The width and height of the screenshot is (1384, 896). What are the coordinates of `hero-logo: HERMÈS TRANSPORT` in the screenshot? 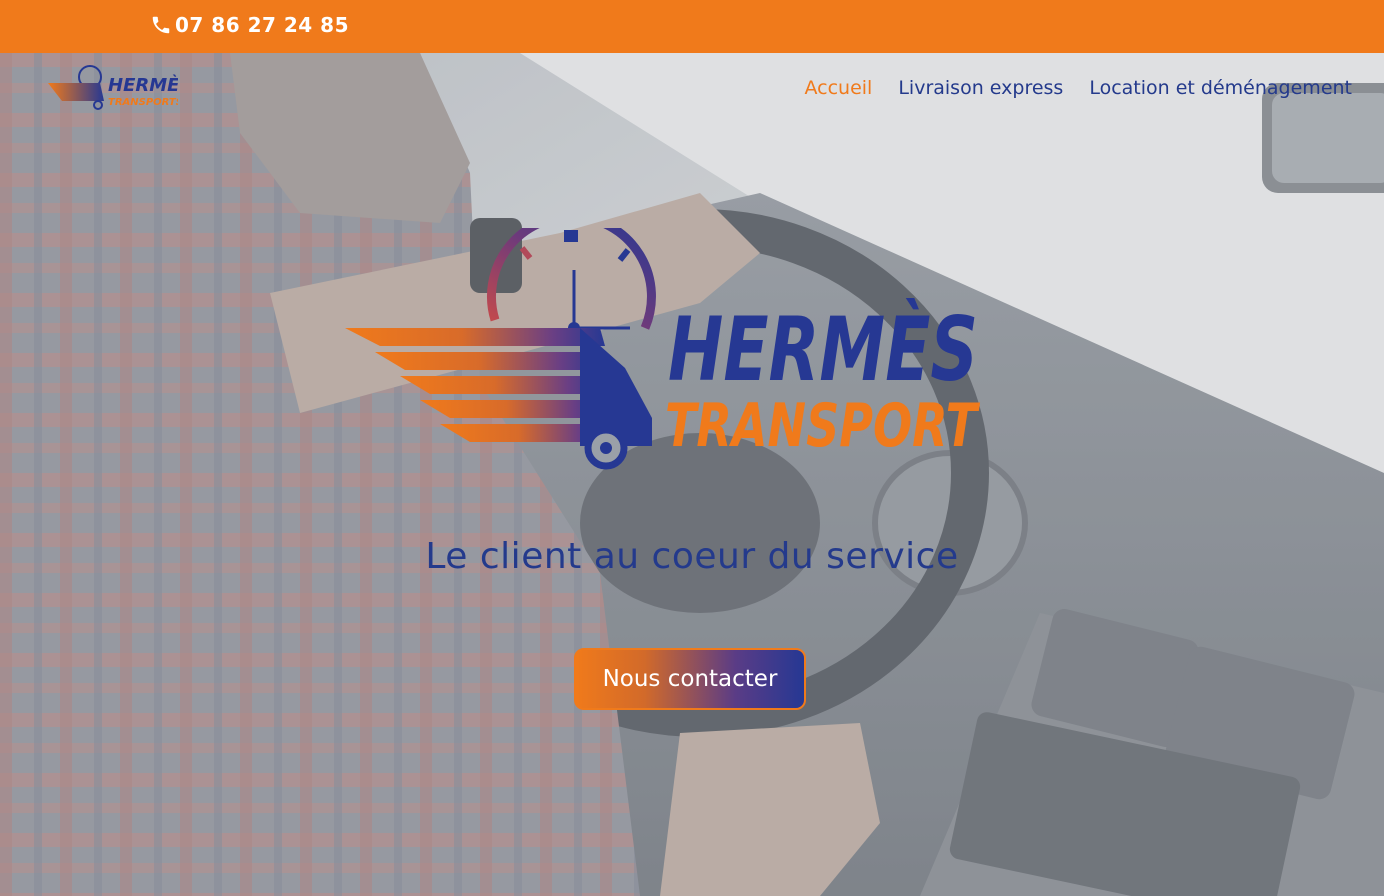 It's located at (662, 349).